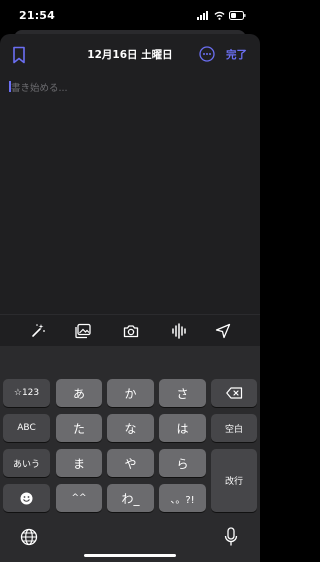 This screenshot has height=562, width=320. Describe the element at coordinates (38, 331) in the screenshot. I see `magic-wand-icon` at that location.